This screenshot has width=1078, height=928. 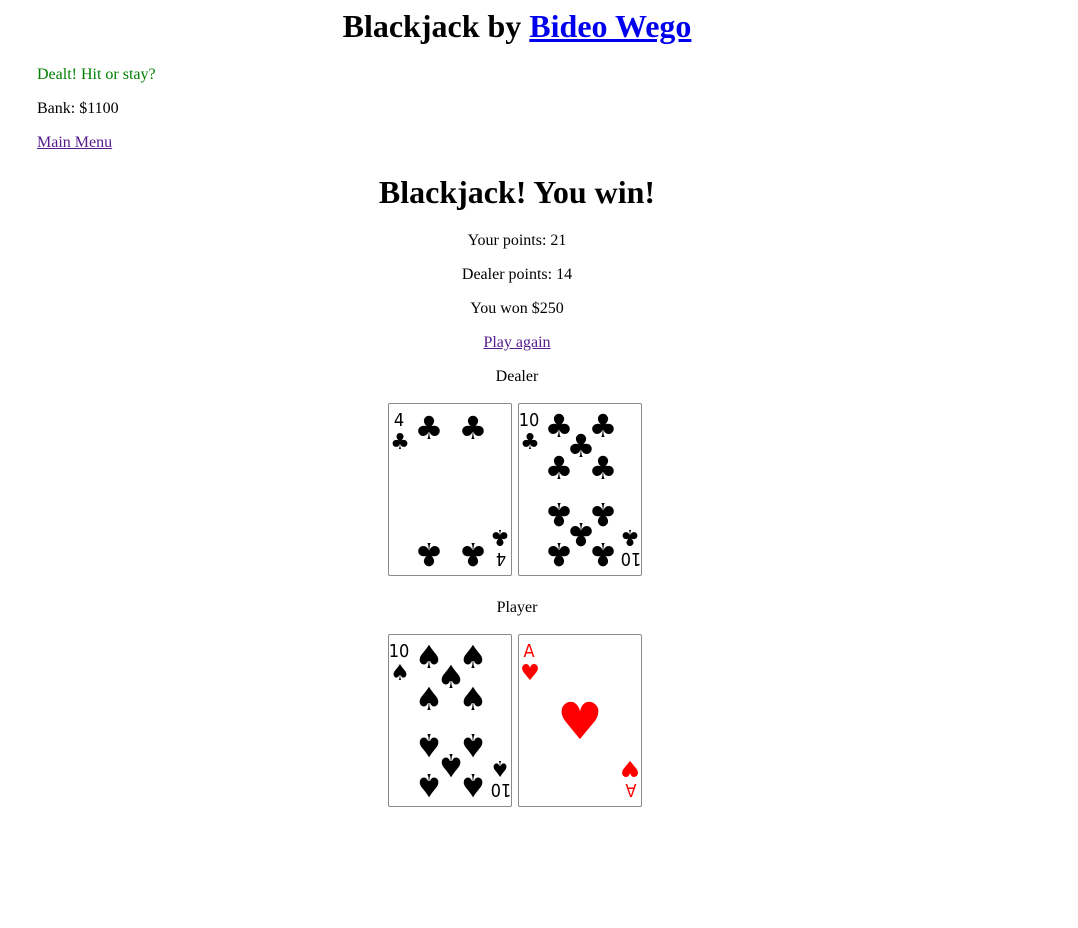 I want to click on dealer-card-2: 10 ♣ 10 ♣ ♣ ♣ ♣ ♣ ♣ ♣ ♣ ♣ ♣ ♣, so click(x=580, y=489).